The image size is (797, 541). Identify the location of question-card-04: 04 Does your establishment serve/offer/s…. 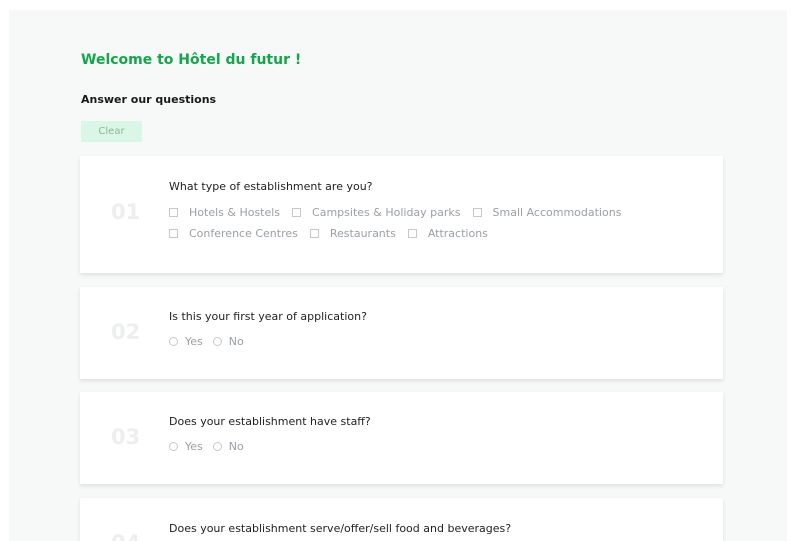
(401, 519).